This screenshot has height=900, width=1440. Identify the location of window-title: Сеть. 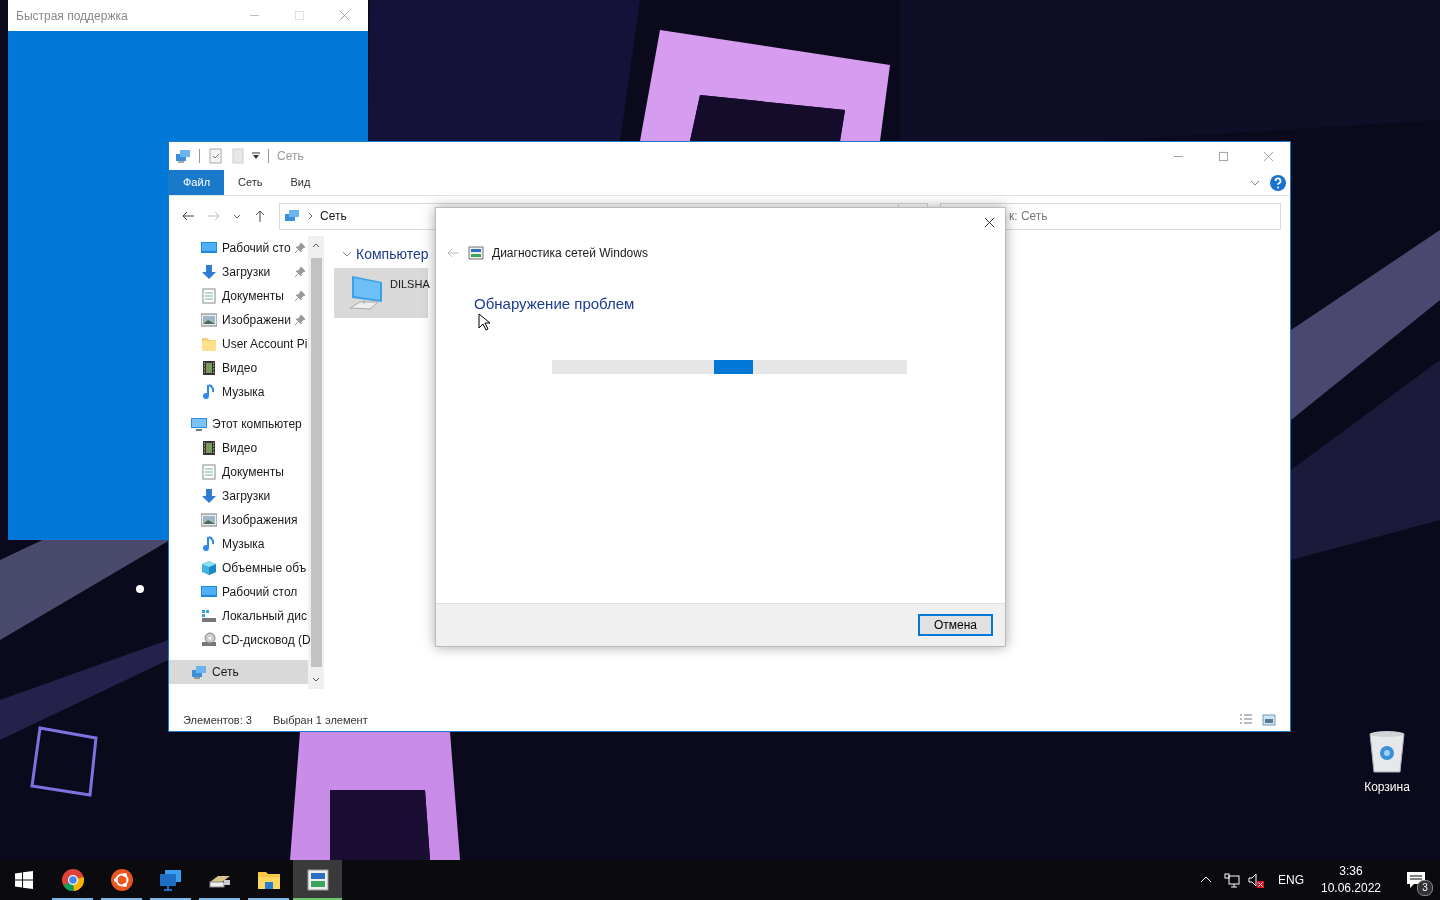
(291, 156).